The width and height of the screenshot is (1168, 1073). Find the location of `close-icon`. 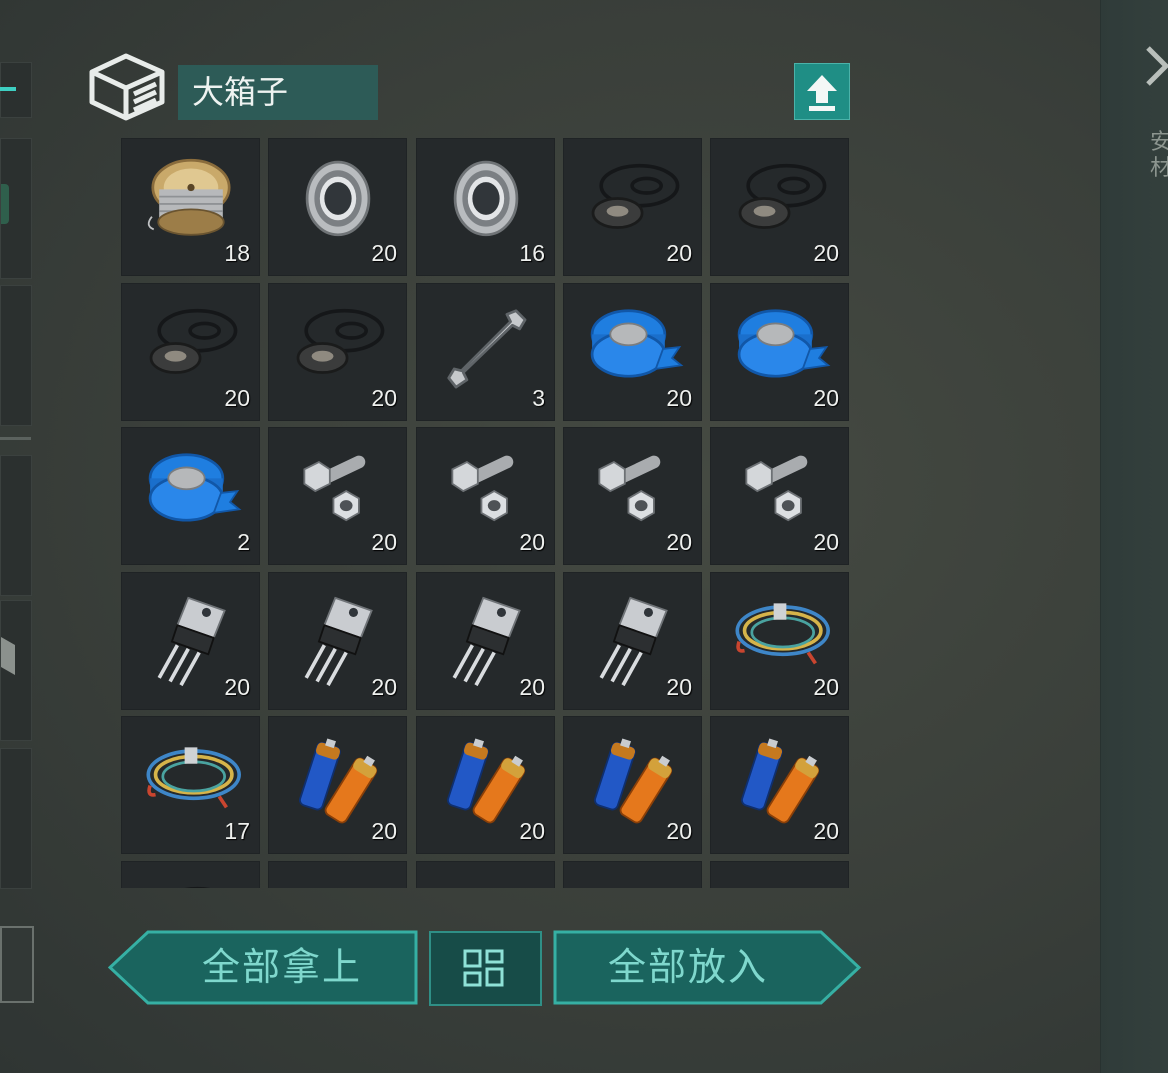

close-icon is located at coordinates (1154, 67).